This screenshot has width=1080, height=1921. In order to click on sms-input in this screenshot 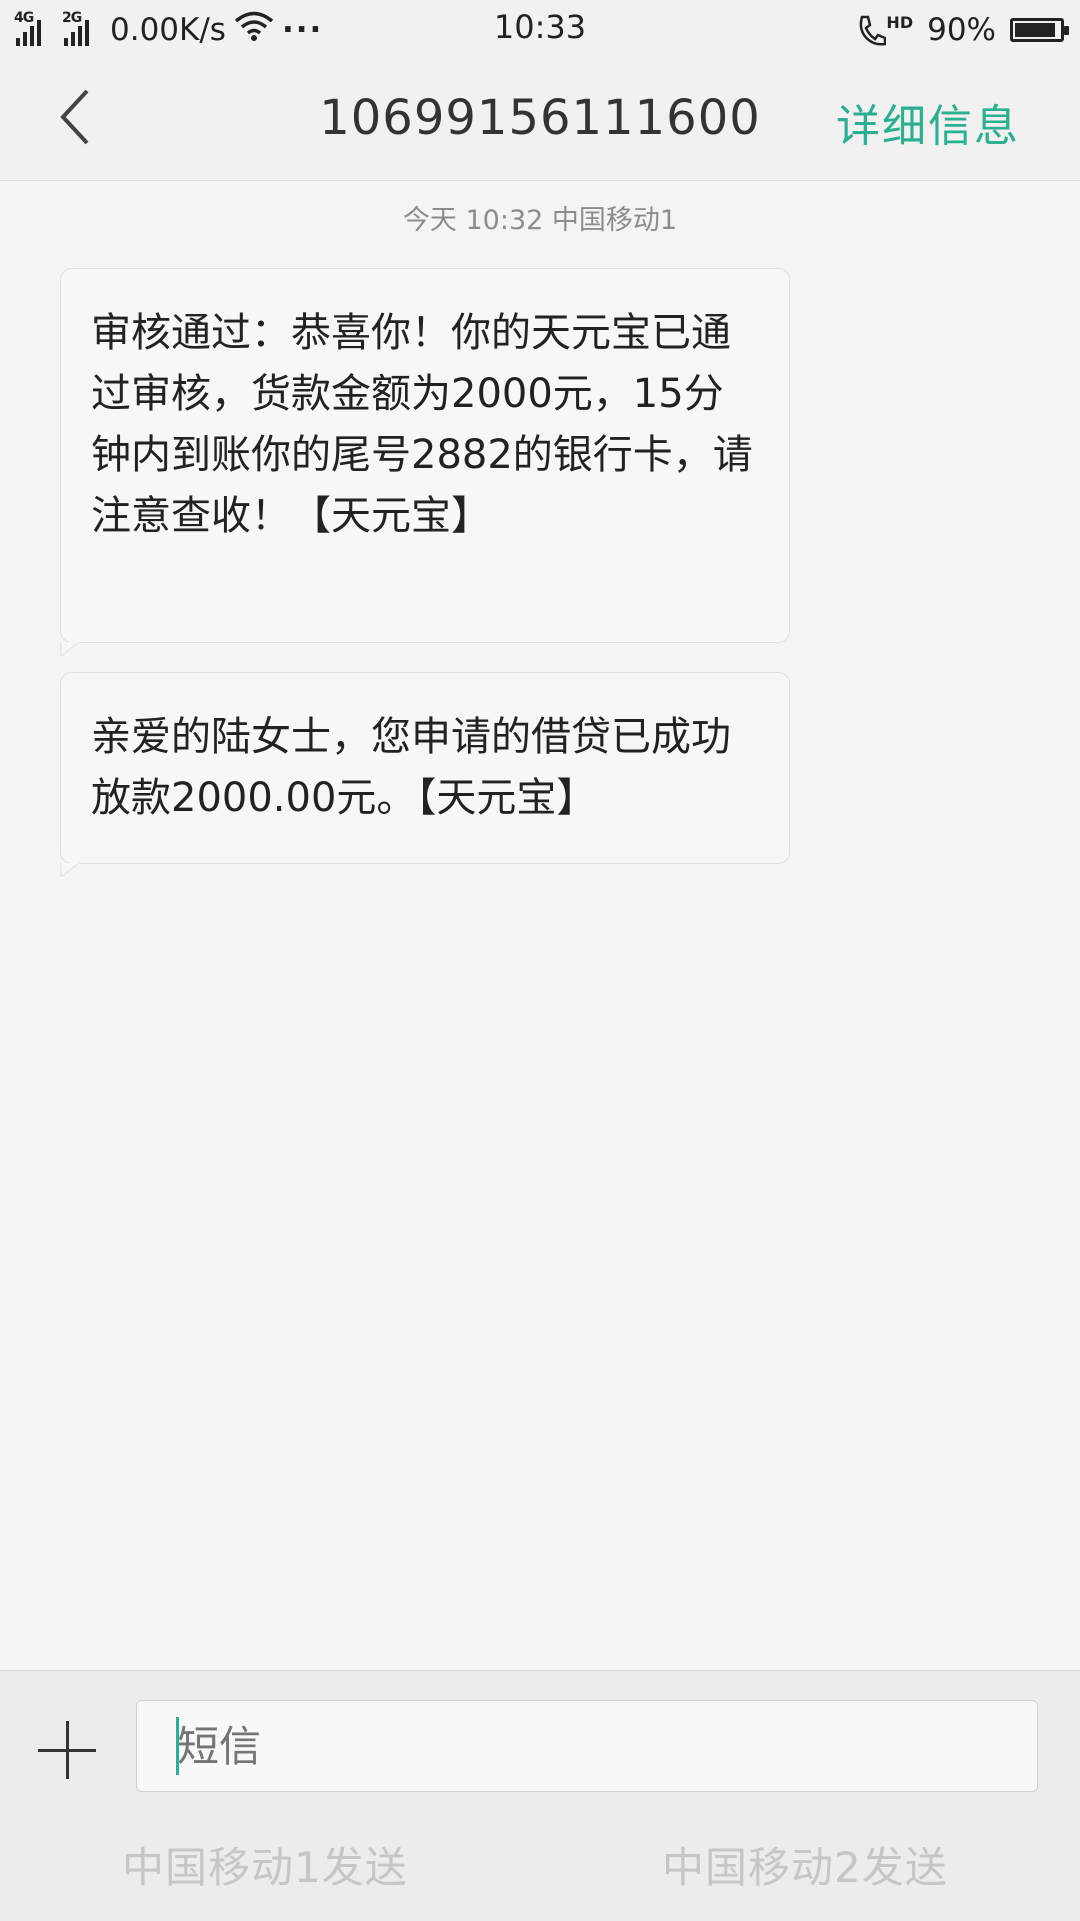, I will do `click(587, 1746)`.